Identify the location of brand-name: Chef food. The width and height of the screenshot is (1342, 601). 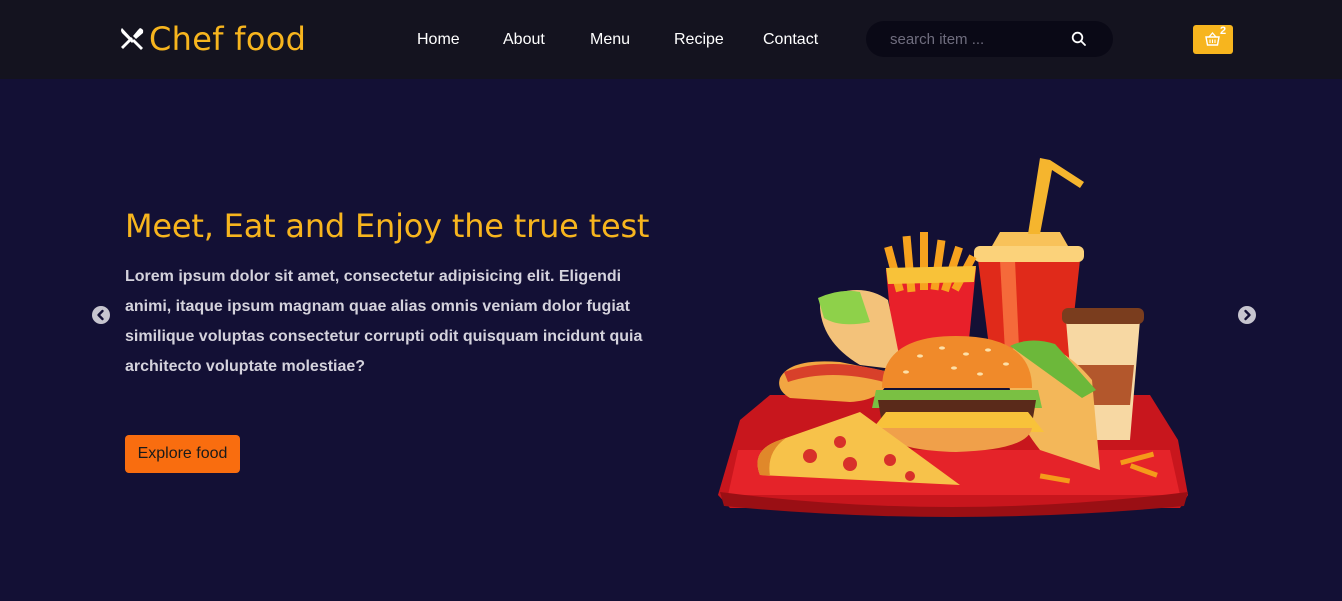
(228, 39).